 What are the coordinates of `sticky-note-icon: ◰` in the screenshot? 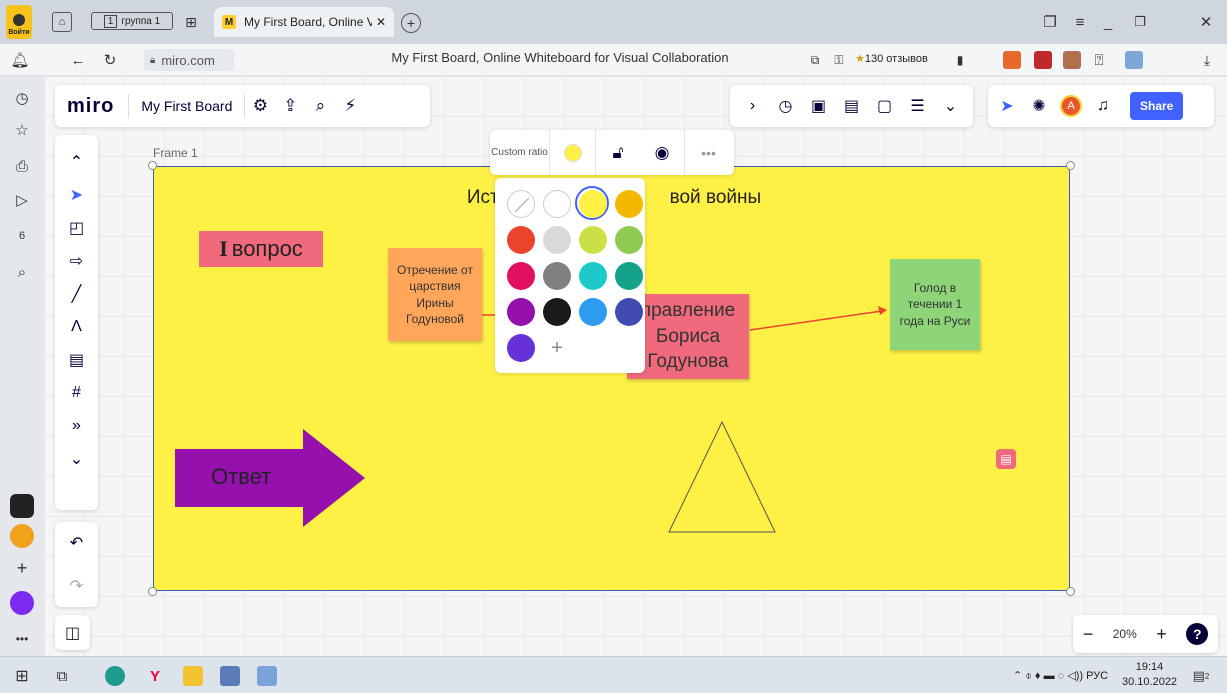 It's located at (77, 228).